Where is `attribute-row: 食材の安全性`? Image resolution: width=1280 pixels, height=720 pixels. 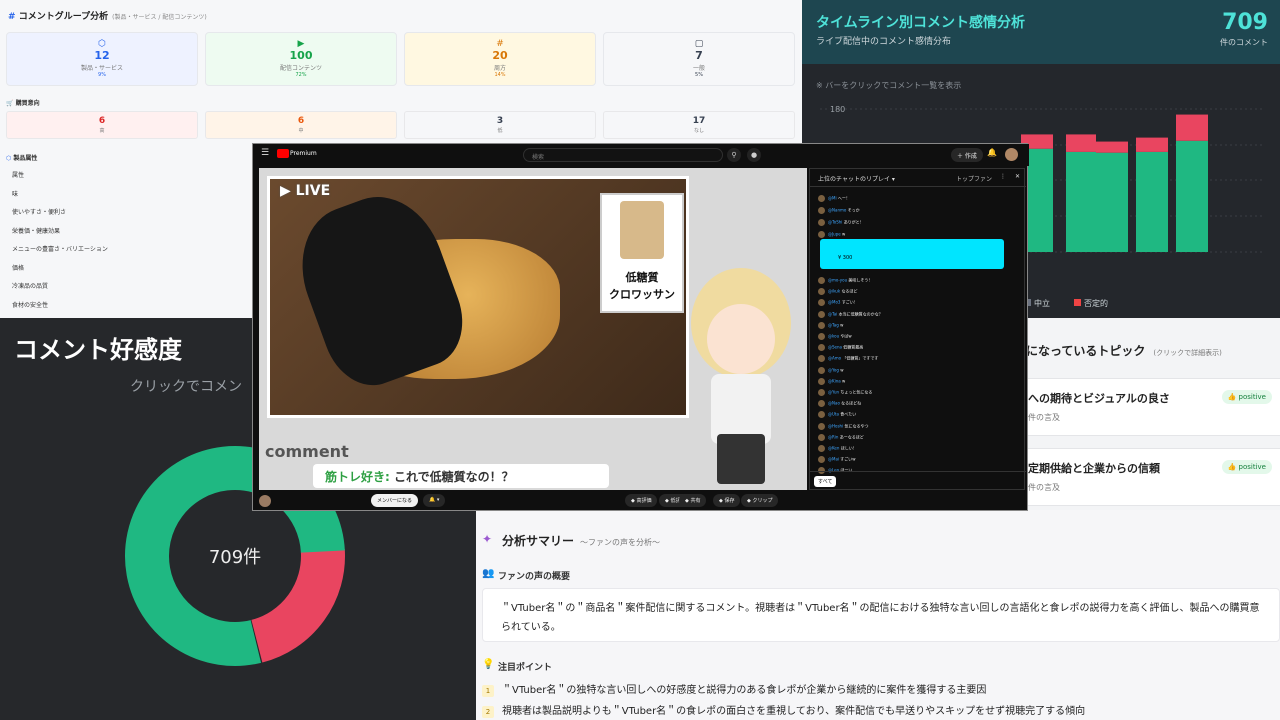 attribute-row: 食材の安全性 is located at coordinates (30, 304).